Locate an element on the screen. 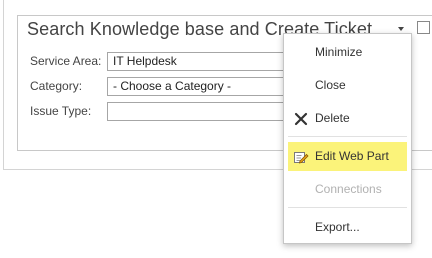  category-select: - Choose a Category - is located at coordinates (202, 86).